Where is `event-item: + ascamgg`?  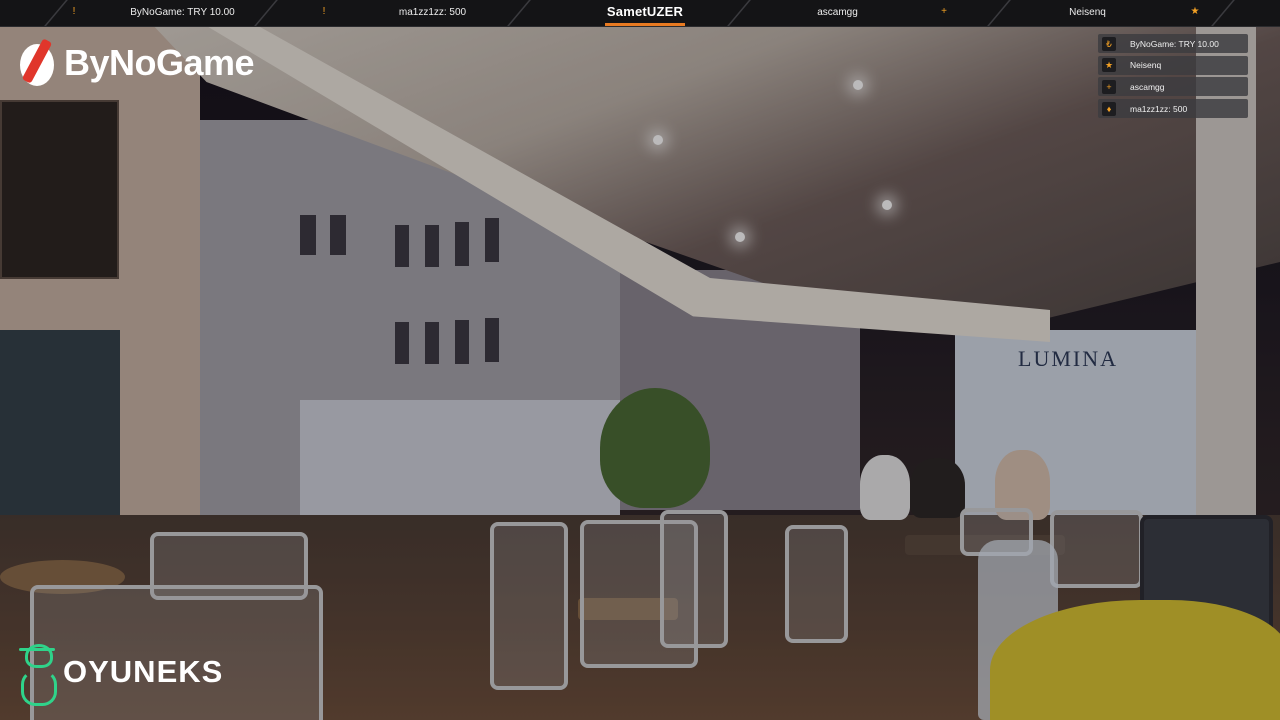 event-item: + ascamgg is located at coordinates (1173, 87).